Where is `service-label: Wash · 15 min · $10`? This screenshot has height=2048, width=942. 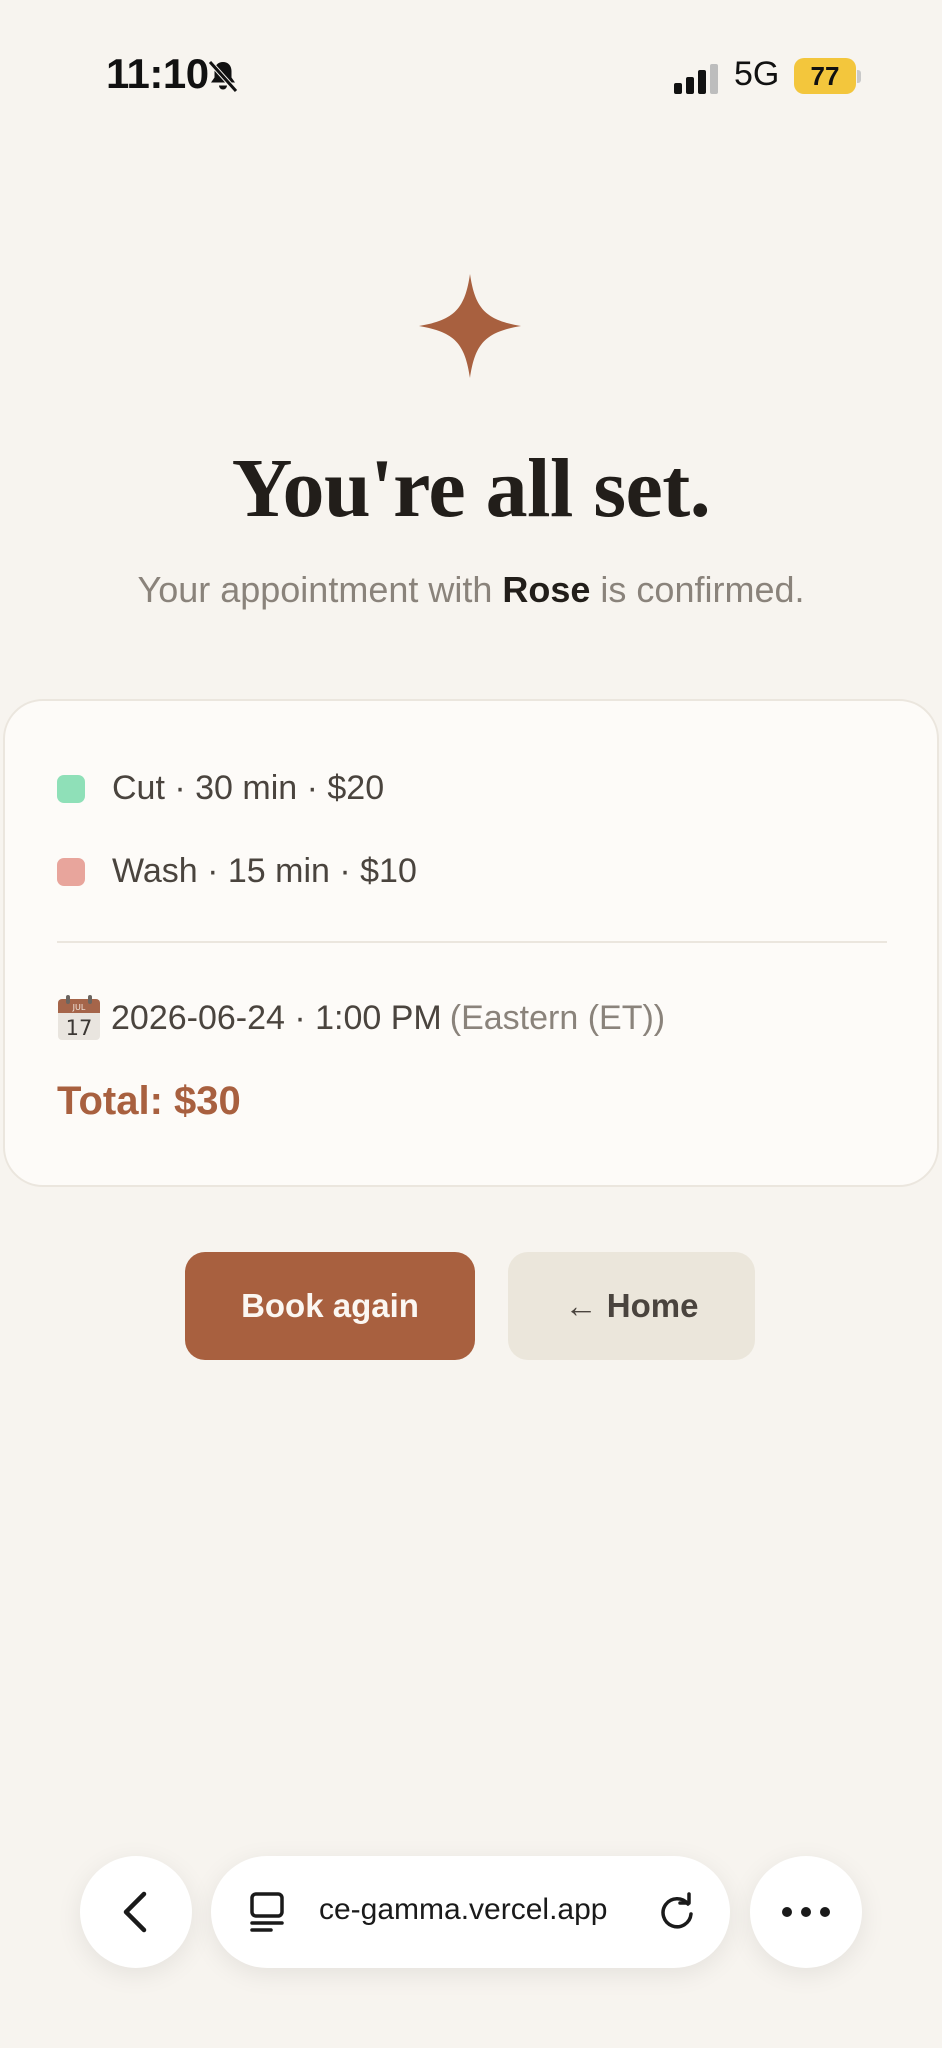
service-label: Wash · 15 min · $10 is located at coordinates (264, 871).